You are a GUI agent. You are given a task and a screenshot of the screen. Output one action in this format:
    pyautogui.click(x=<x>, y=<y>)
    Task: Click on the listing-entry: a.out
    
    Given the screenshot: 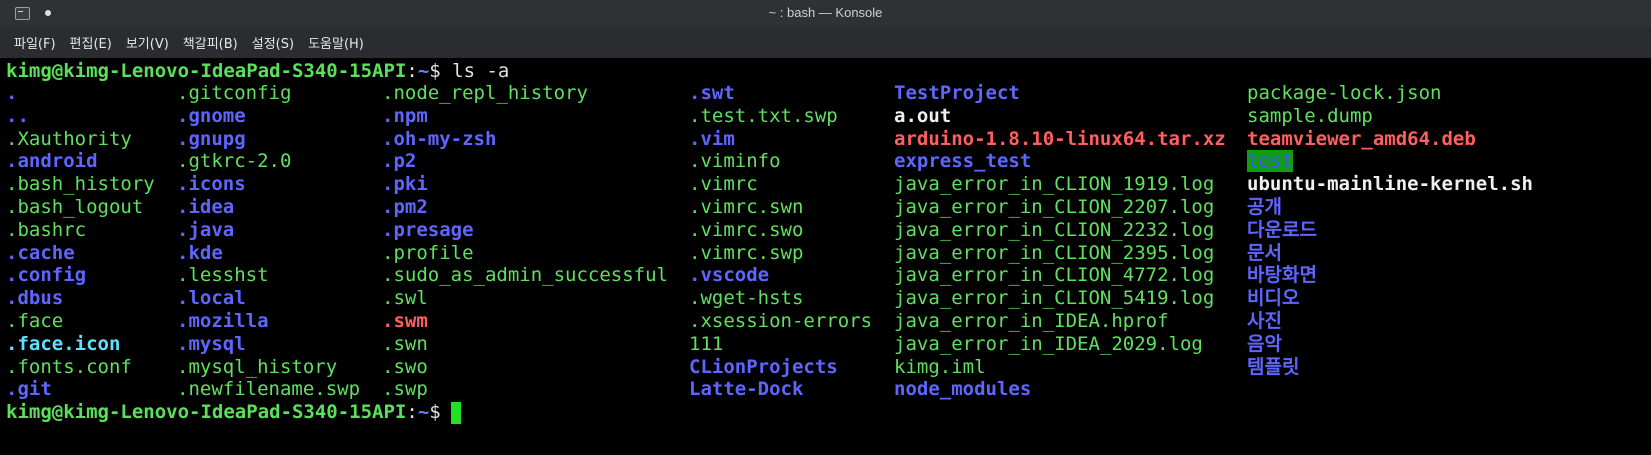 What is the action you would take?
    pyautogui.click(x=923, y=115)
    